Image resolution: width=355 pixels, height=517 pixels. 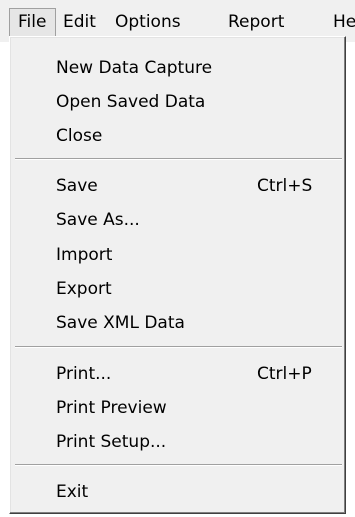 I want to click on menu-item-label: New Data Capture, so click(x=134, y=68).